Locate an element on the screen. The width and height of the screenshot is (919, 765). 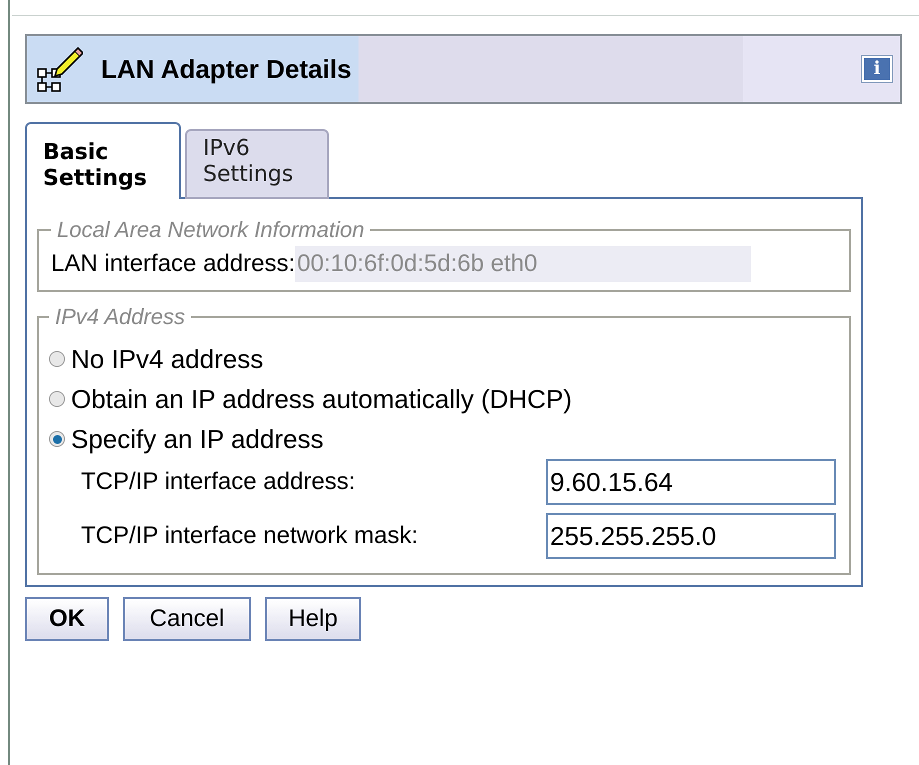
dialog-button: Help is located at coordinates (313, 619).